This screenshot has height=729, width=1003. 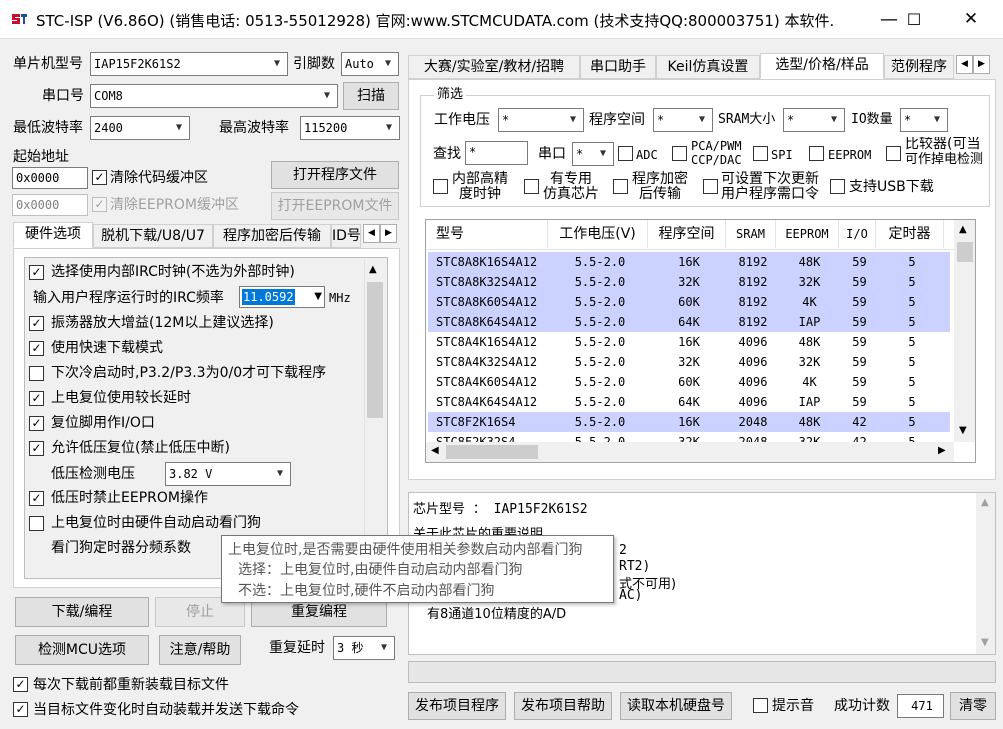 I want to click on detect-mcu-options-button: 检测MCU选项, so click(x=82, y=650).